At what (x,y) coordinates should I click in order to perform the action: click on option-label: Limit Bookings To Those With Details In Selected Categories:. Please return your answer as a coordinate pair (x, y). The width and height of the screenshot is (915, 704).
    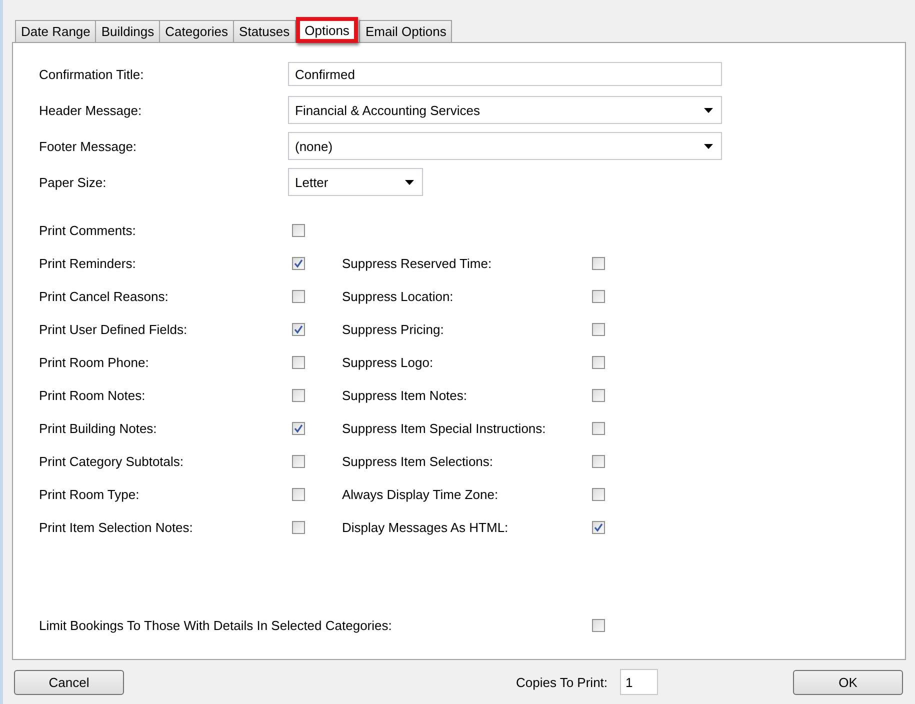
    Looking at the image, I should click on (216, 625).